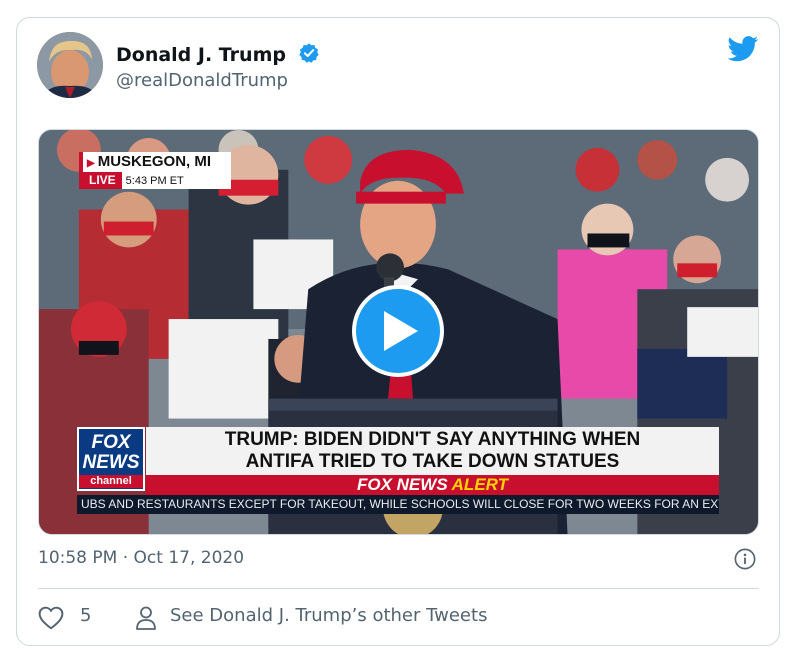 The width and height of the screenshot is (799, 665). I want to click on alert-brand: FOX NEWS, so click(402, 484).